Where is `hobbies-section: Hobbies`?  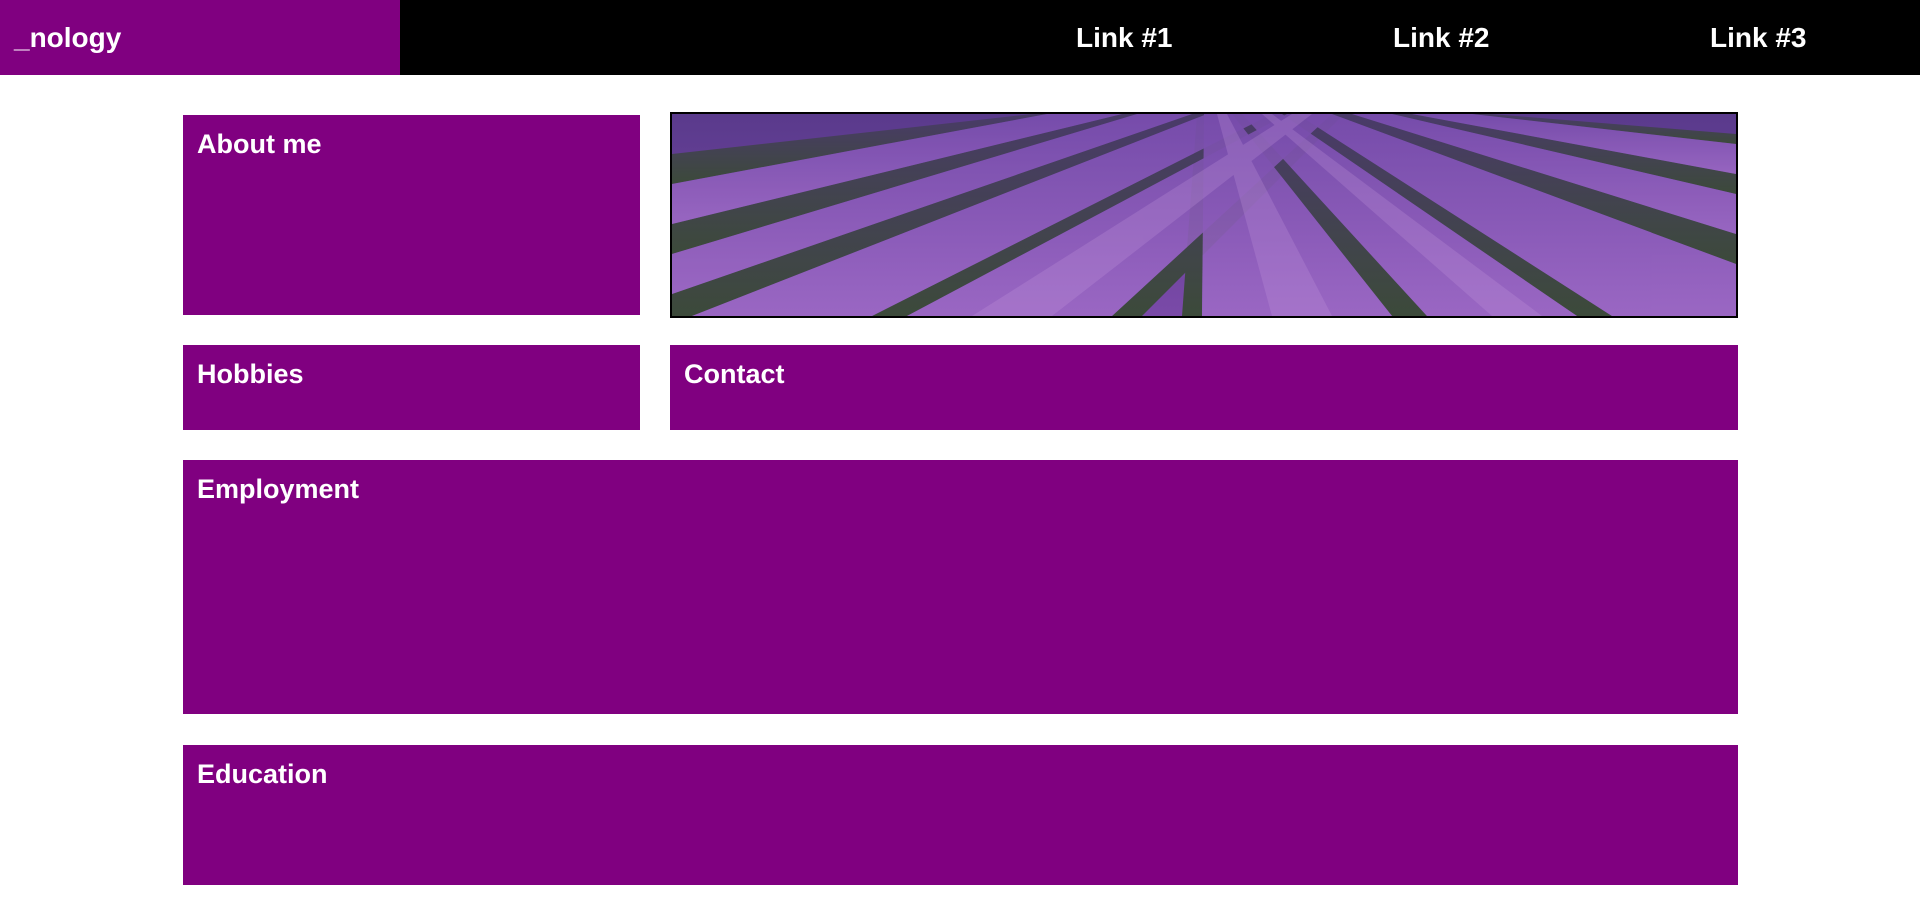
hobbies-section: Hobbies is located at coordinates (411, 387).